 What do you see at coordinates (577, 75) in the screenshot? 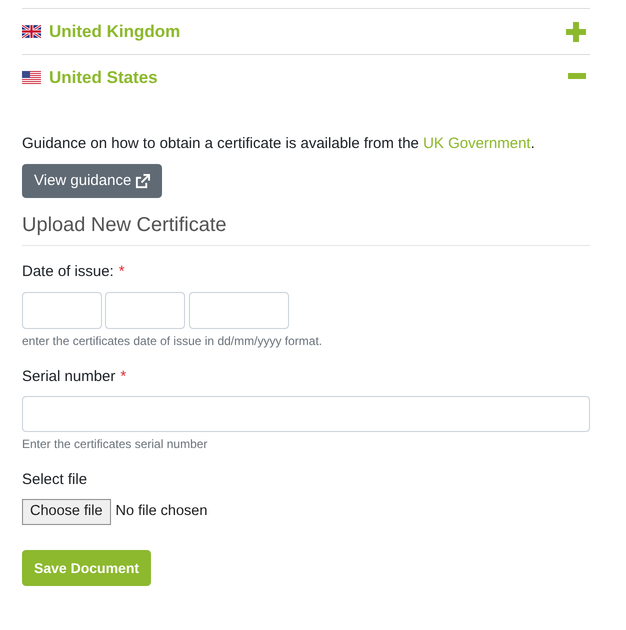
I see `minus-icon` at bounding box center [577, 75].